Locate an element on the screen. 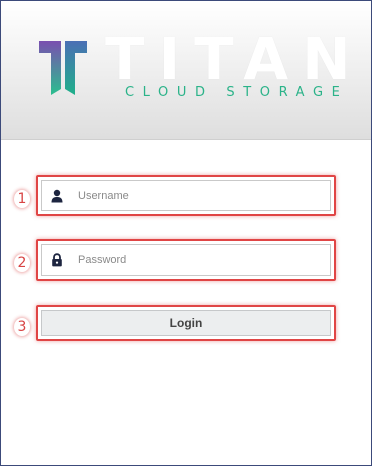 The image size is (372, 466). login-button: Login is located at coordinates (186, 323).